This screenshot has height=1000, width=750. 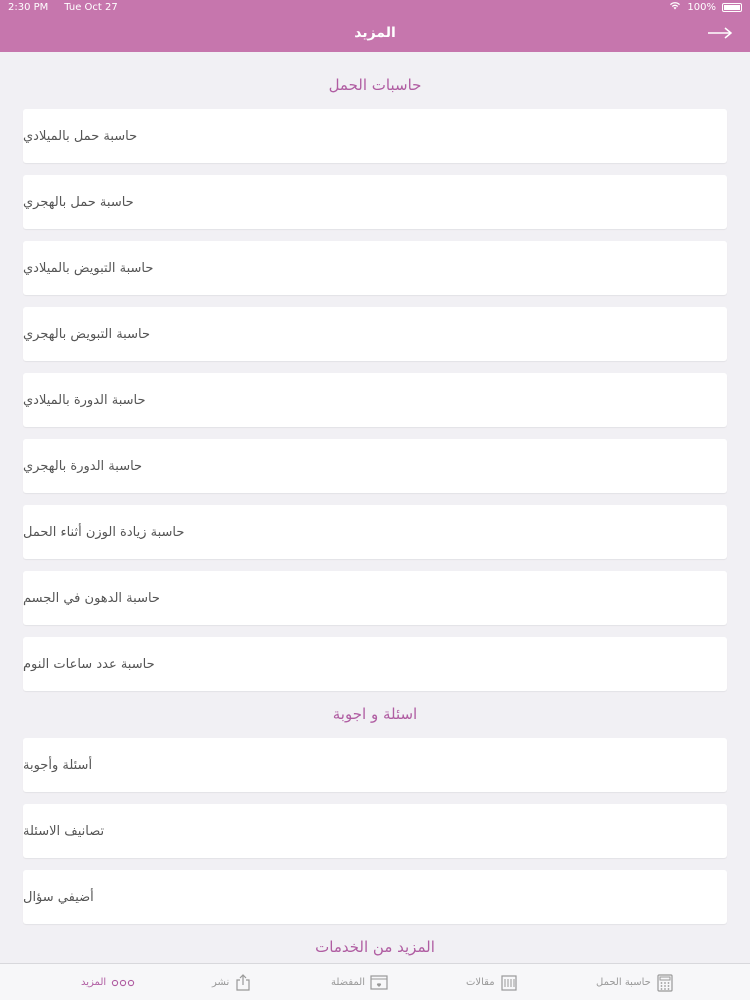 What do you see at coordinates (375, 334) in the screenshot?
I see `list-item-ovulation-hijri: حاسبة التبويض بالهجري` at bounding box center [375, 334].